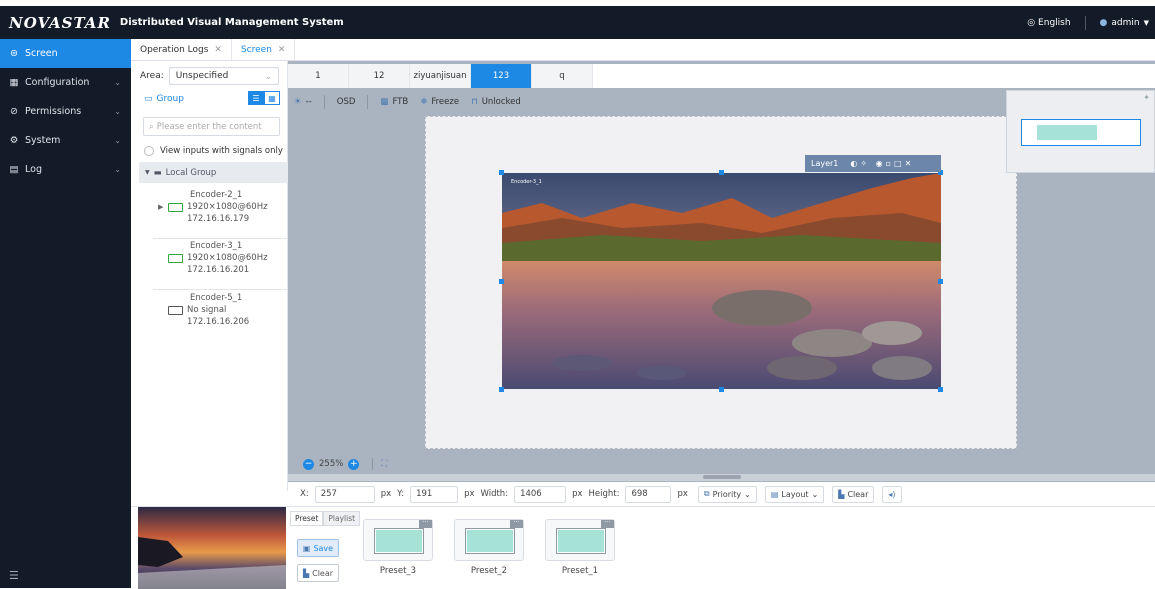  Describe the element at coordinates (354, 464) in the screenshot. I see `zoom-in-icon: +` at that location.